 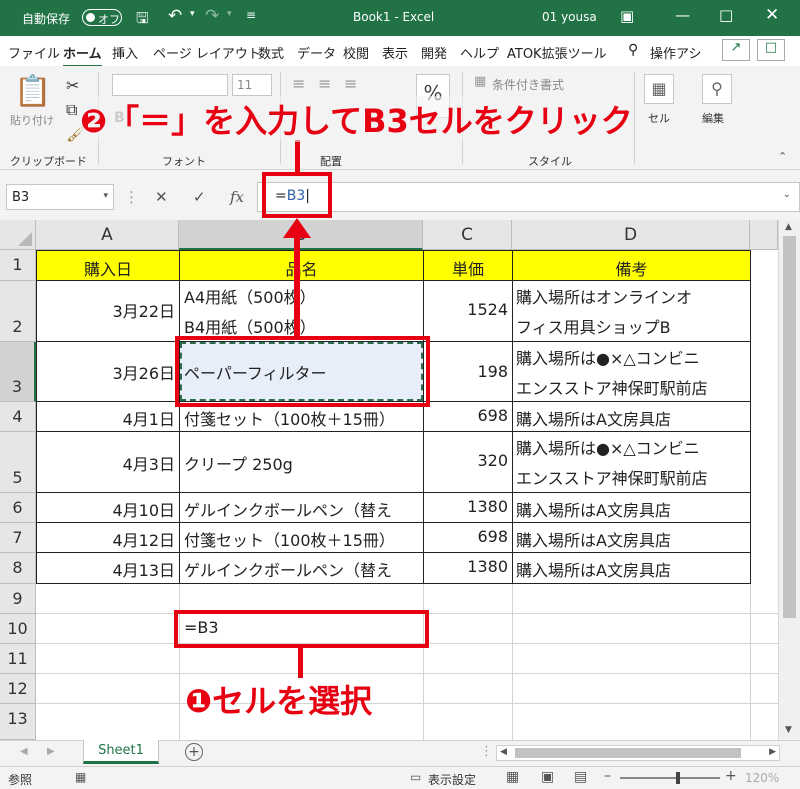 What do you see at coordinates (632, 357) in the screenshot?
I see `cell-d3-line1: 購入場所は●×△コンビニ` at bounding box center [632, 357].